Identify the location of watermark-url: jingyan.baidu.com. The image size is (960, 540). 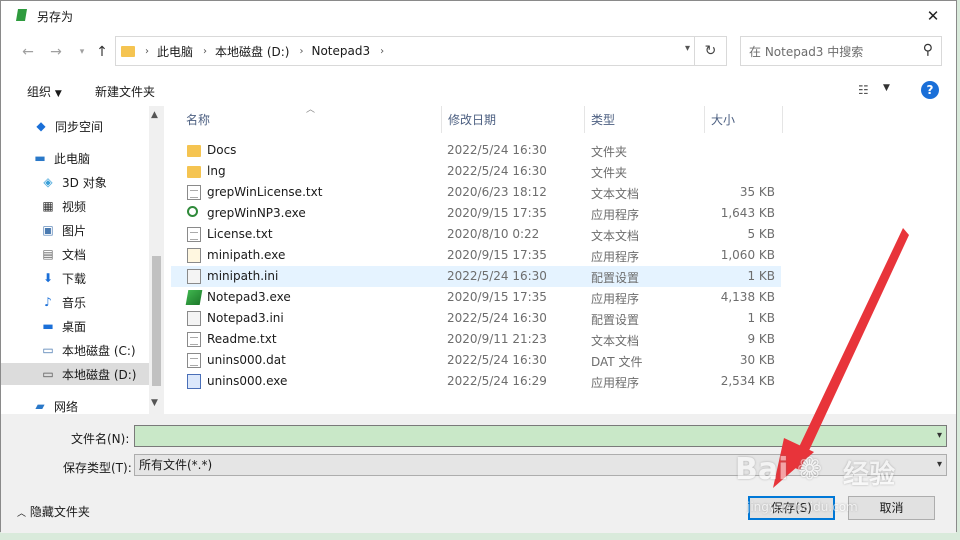
(802, 507).